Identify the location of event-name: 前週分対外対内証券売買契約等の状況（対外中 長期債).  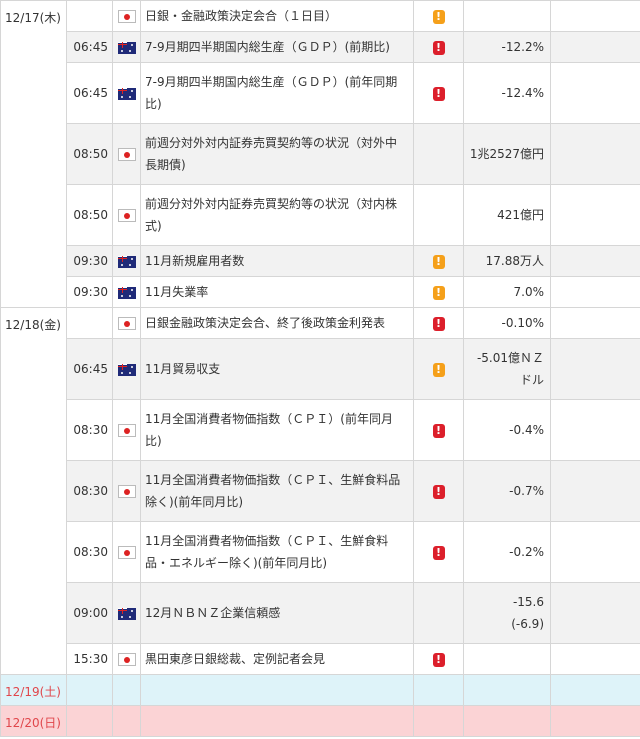
(277, 154).